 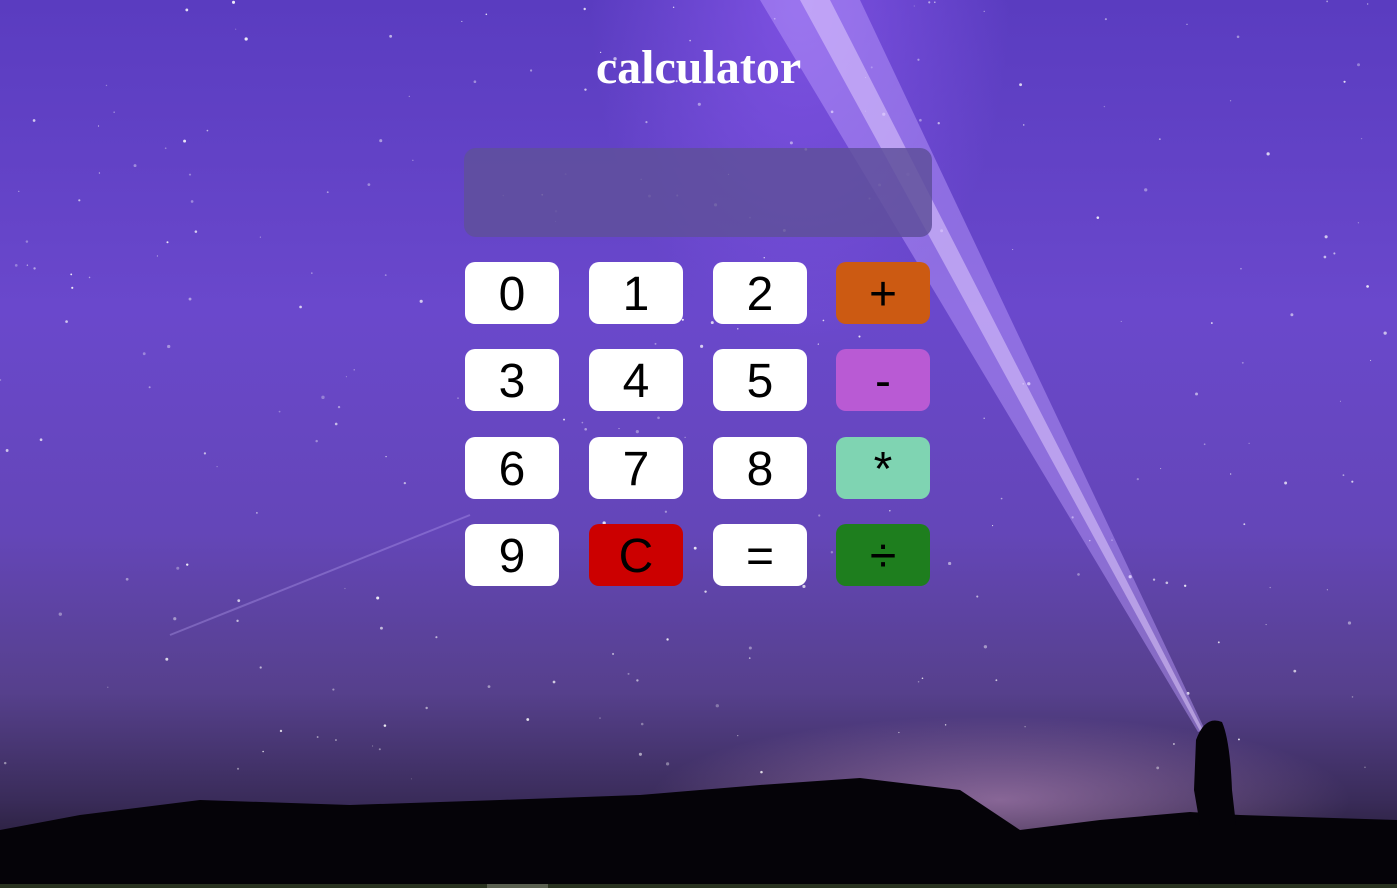 I want to click on button-5: 5, so click(x=760, y=380).